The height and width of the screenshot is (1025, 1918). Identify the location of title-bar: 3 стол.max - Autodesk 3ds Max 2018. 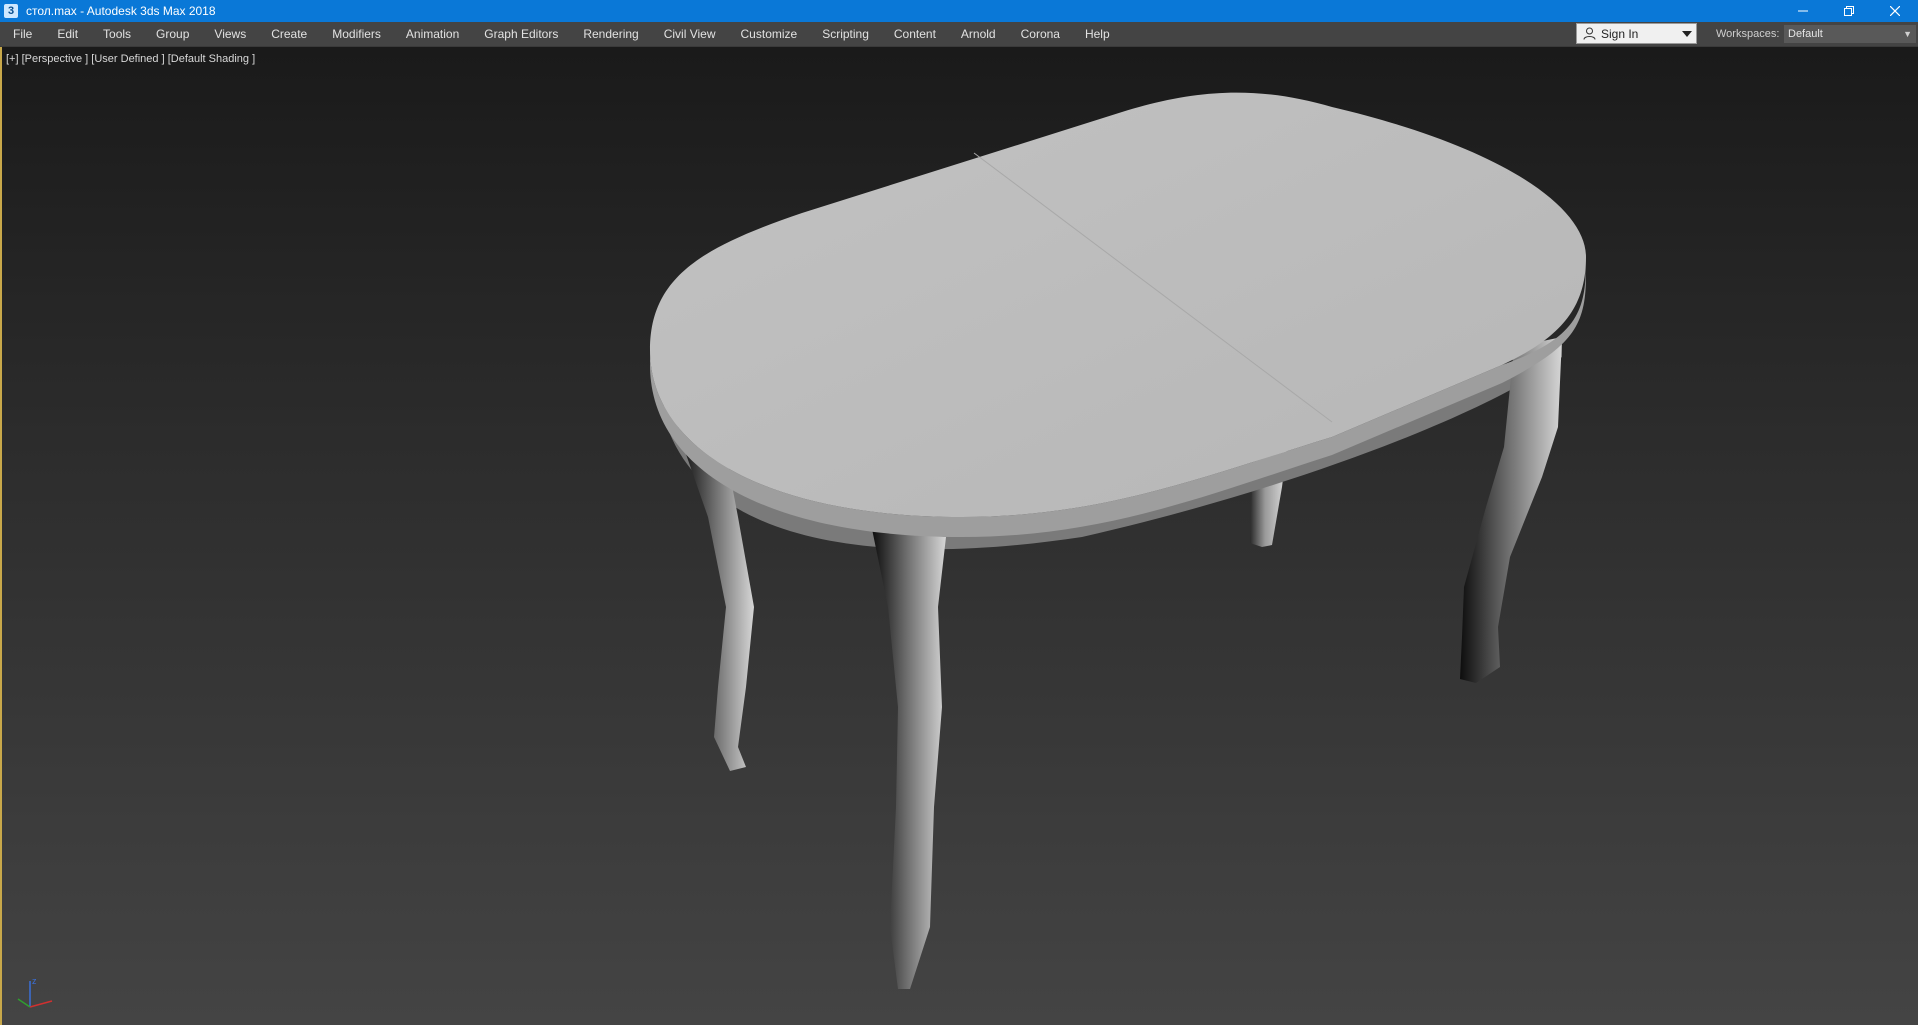
(959, 11).